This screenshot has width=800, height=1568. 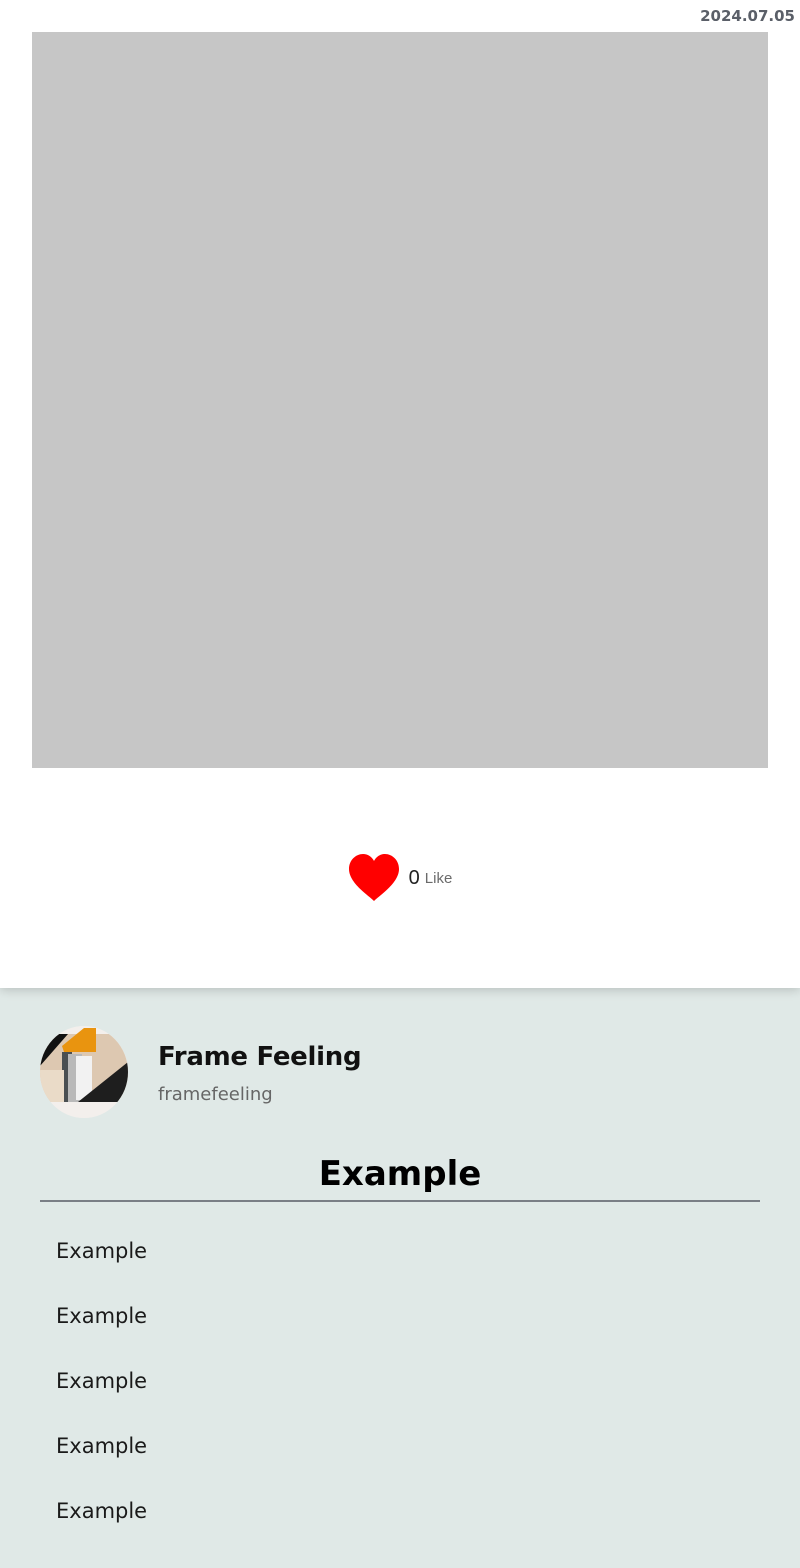 I want to click on avatar, so click(x=84, y=1072).